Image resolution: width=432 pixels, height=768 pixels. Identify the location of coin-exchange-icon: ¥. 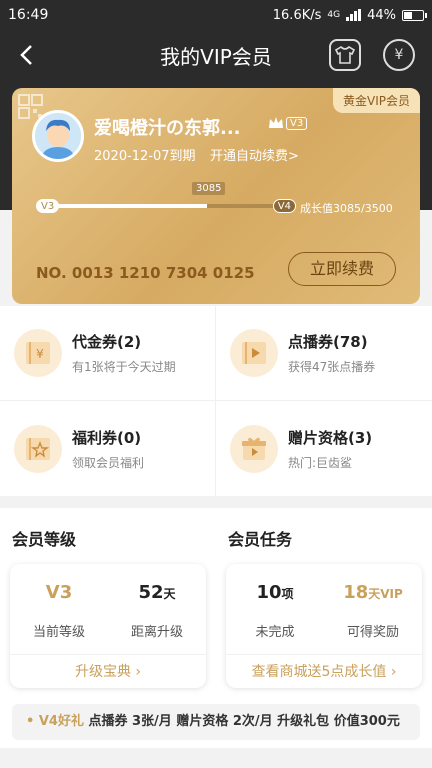
(399, 55).